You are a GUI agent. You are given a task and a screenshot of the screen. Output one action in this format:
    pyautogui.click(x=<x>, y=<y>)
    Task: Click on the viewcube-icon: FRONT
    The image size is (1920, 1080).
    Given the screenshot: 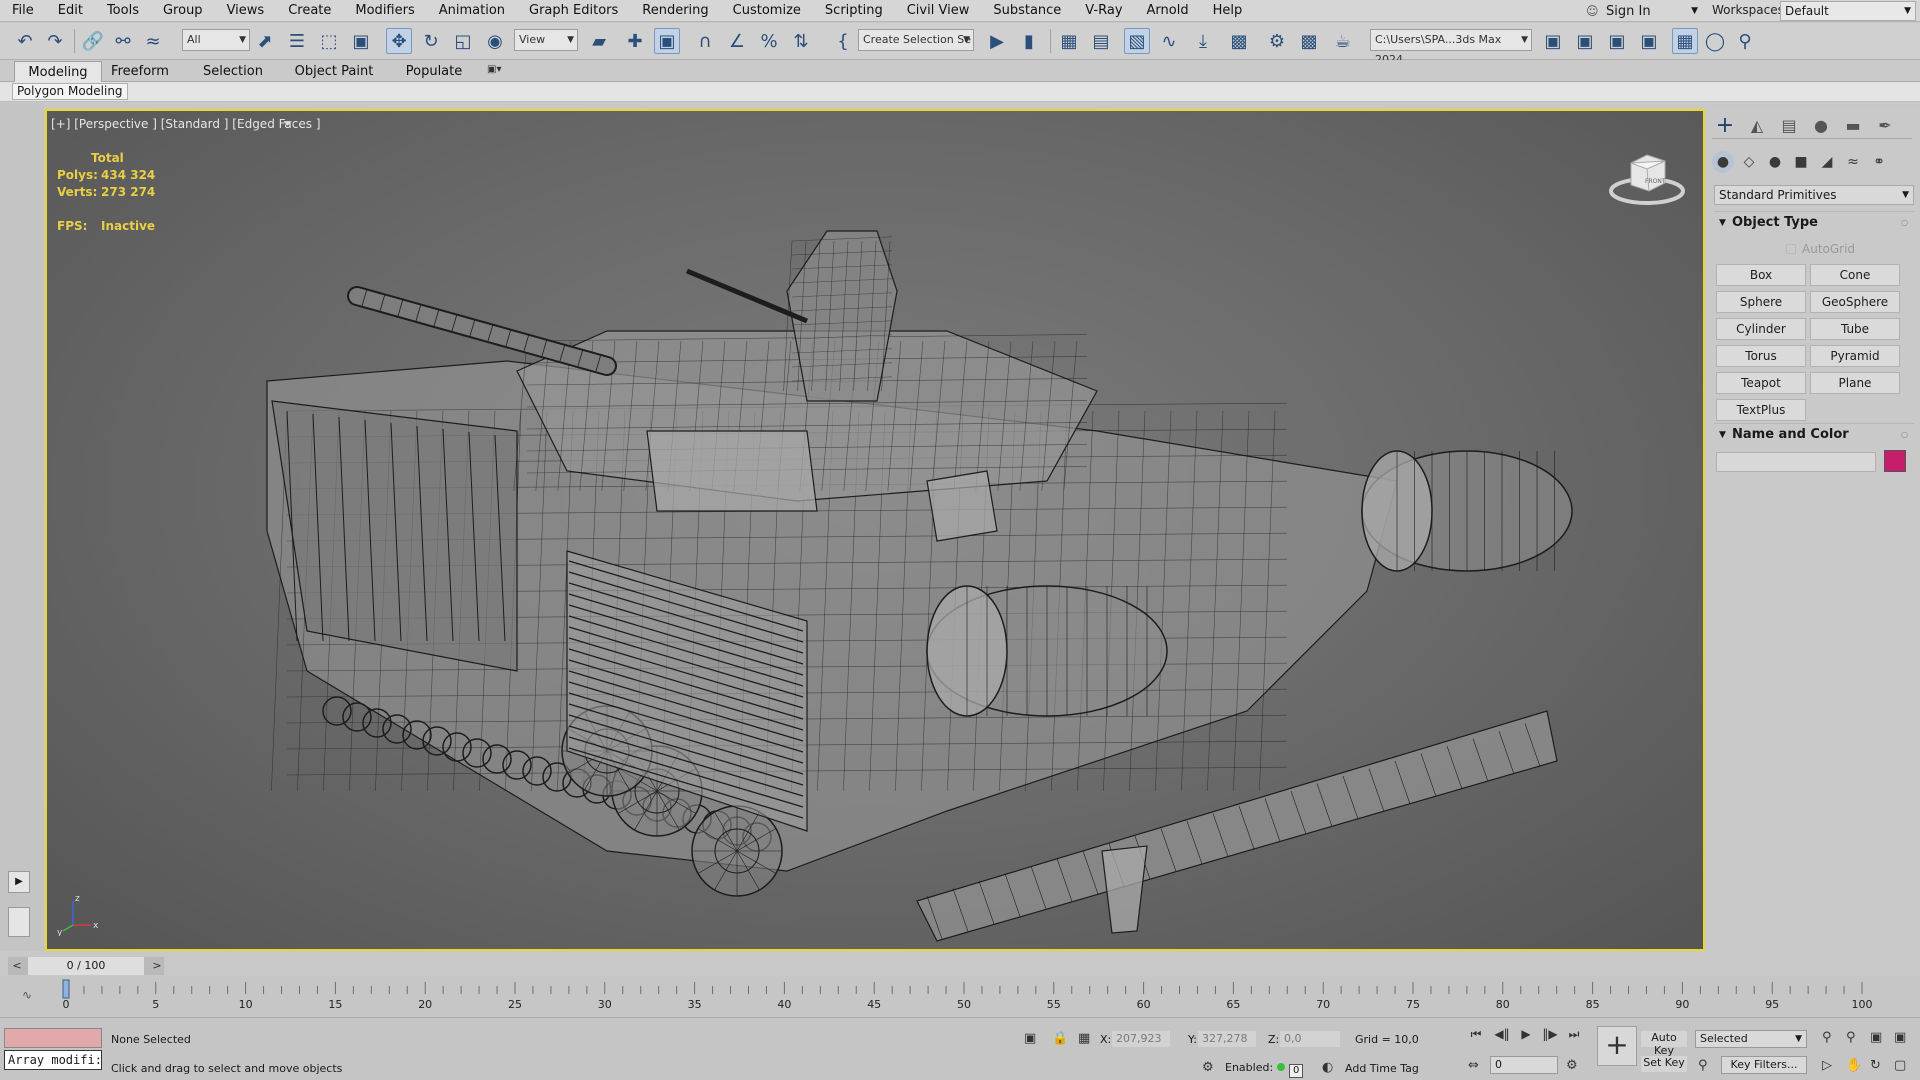 What is the action you would take?
    pyautogui.click(x=1647, y=176)
    